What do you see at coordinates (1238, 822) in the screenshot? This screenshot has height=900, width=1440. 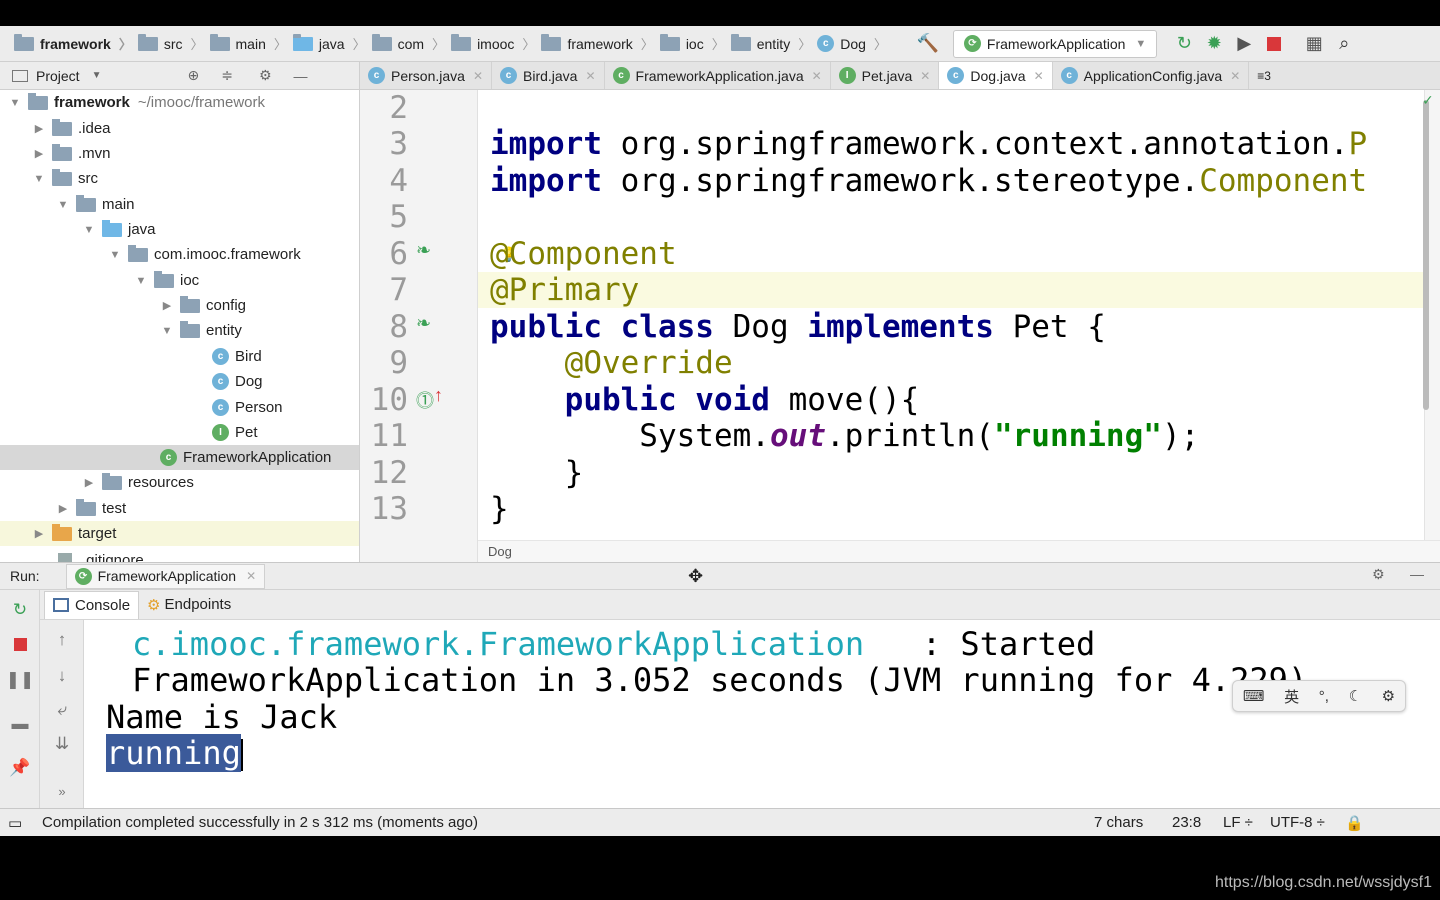 I see `line-separator-select: LF ÷` at bounding box center [1238, 822].